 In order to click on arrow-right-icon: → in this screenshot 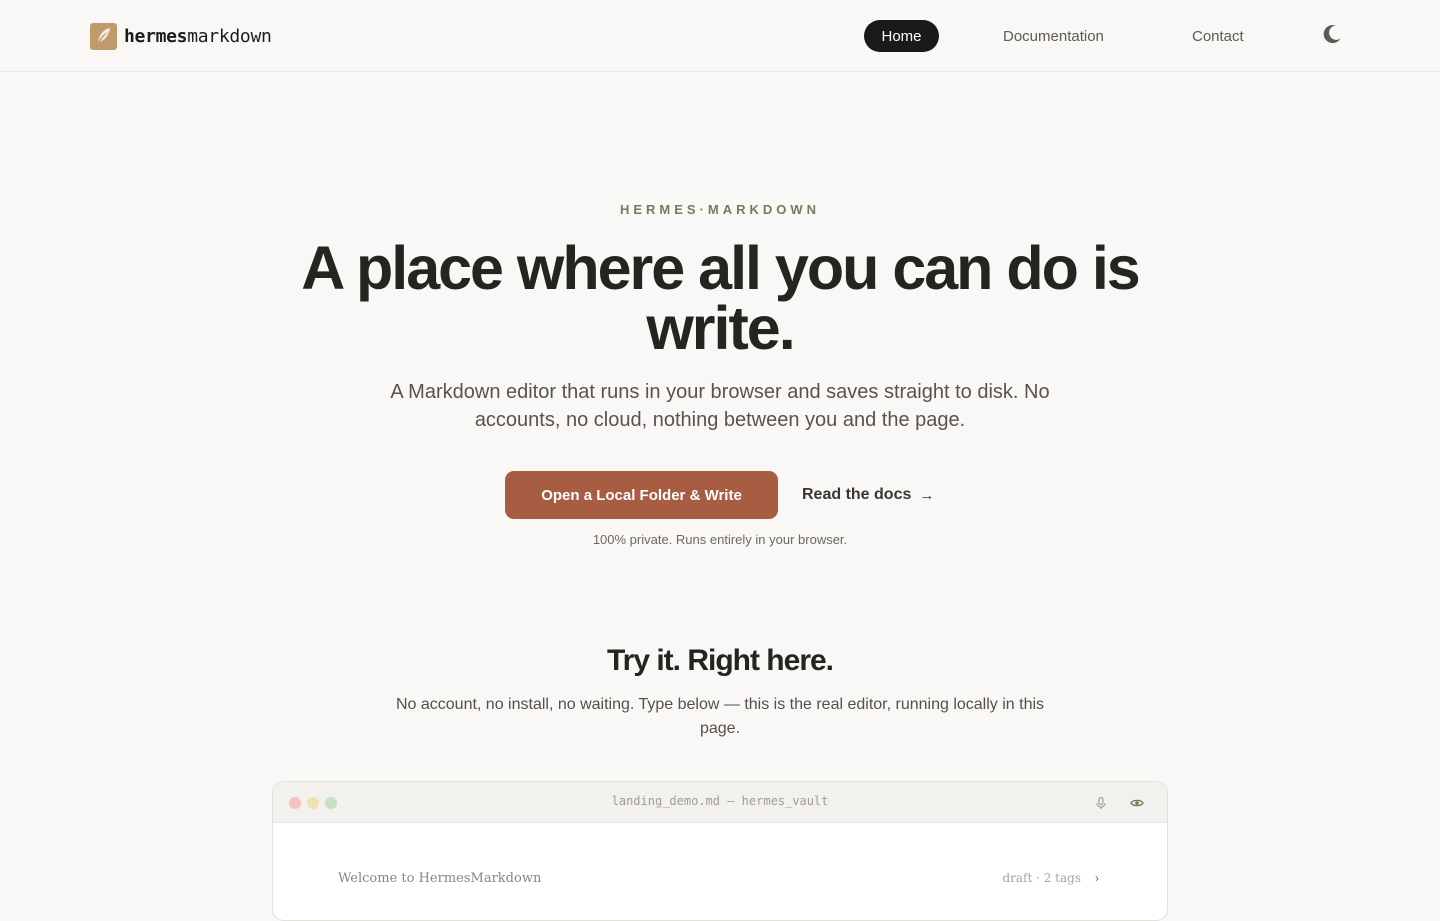, I will do `click(927, 495)`.